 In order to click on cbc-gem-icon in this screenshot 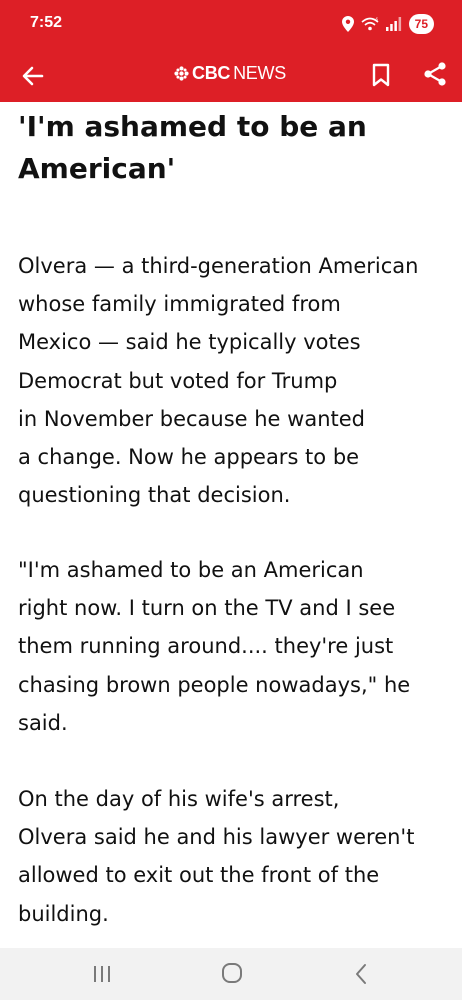, I will do `click(181, 73)`.